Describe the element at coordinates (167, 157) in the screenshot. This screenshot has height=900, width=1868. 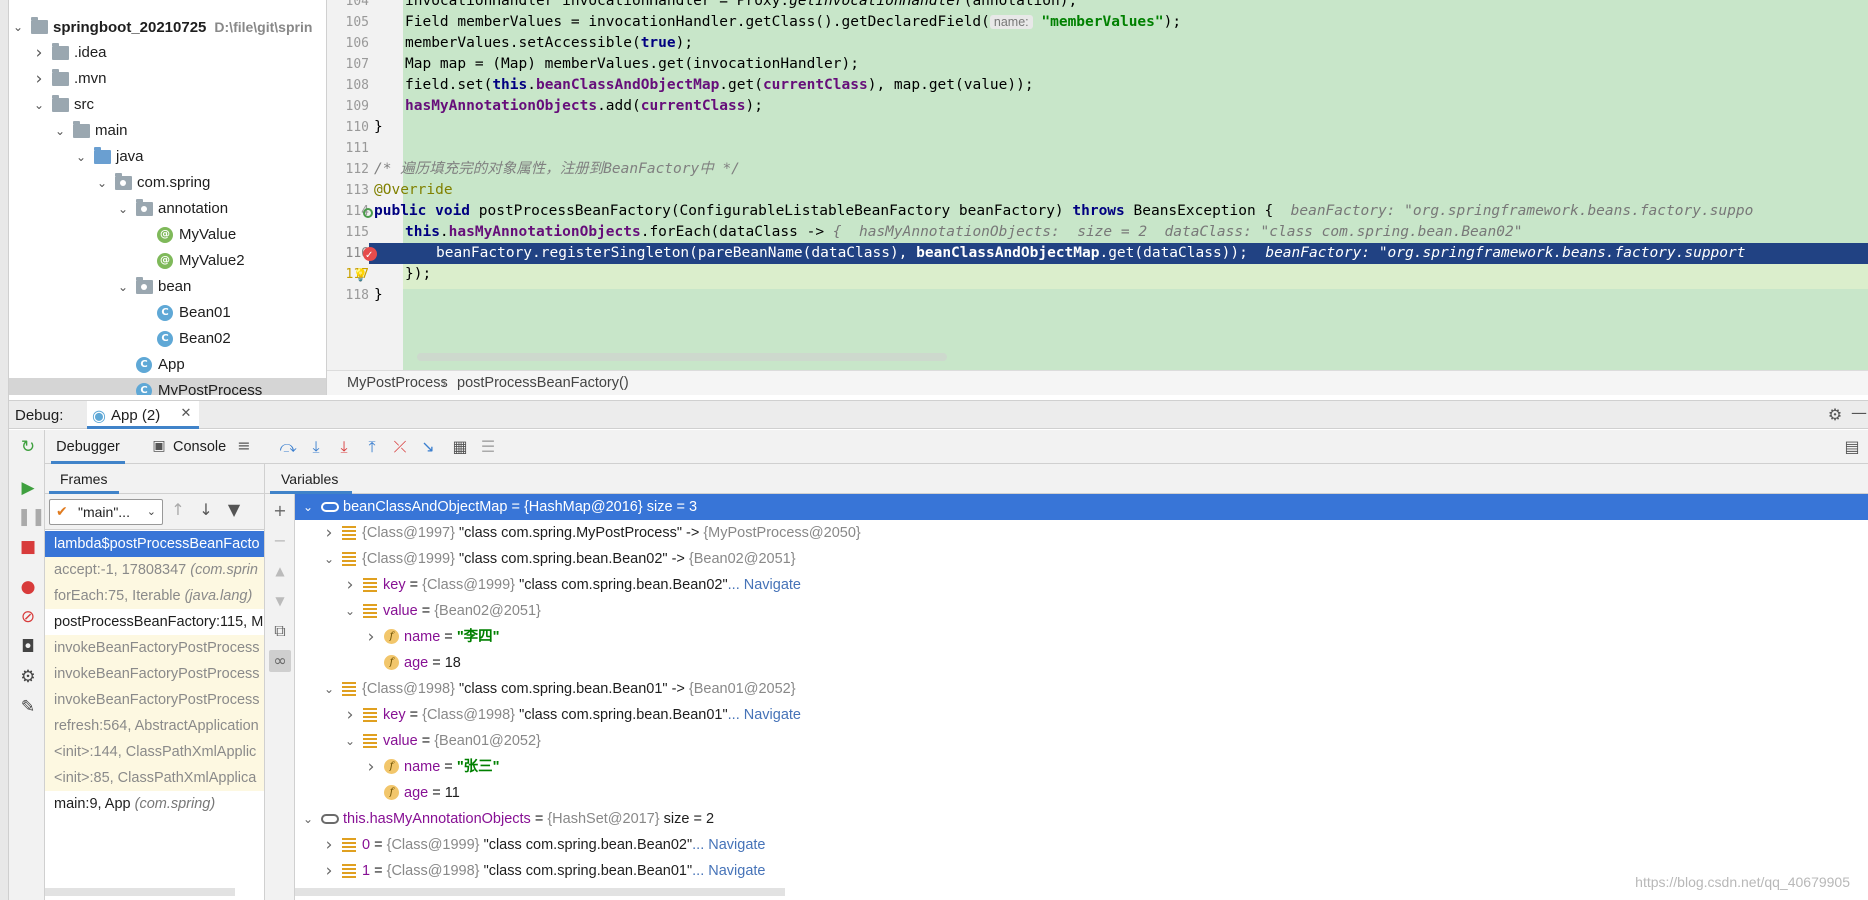
I see `tree-item: ⌄ java` at that location.